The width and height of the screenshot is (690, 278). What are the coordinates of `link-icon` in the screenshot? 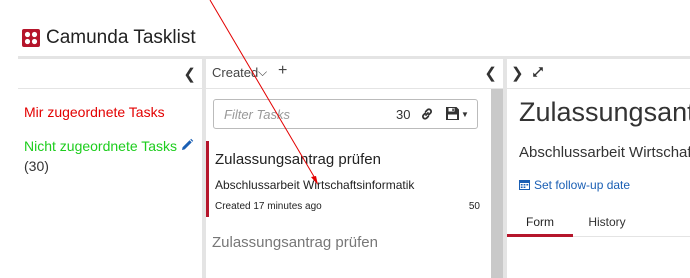 It's located at (427, 114).